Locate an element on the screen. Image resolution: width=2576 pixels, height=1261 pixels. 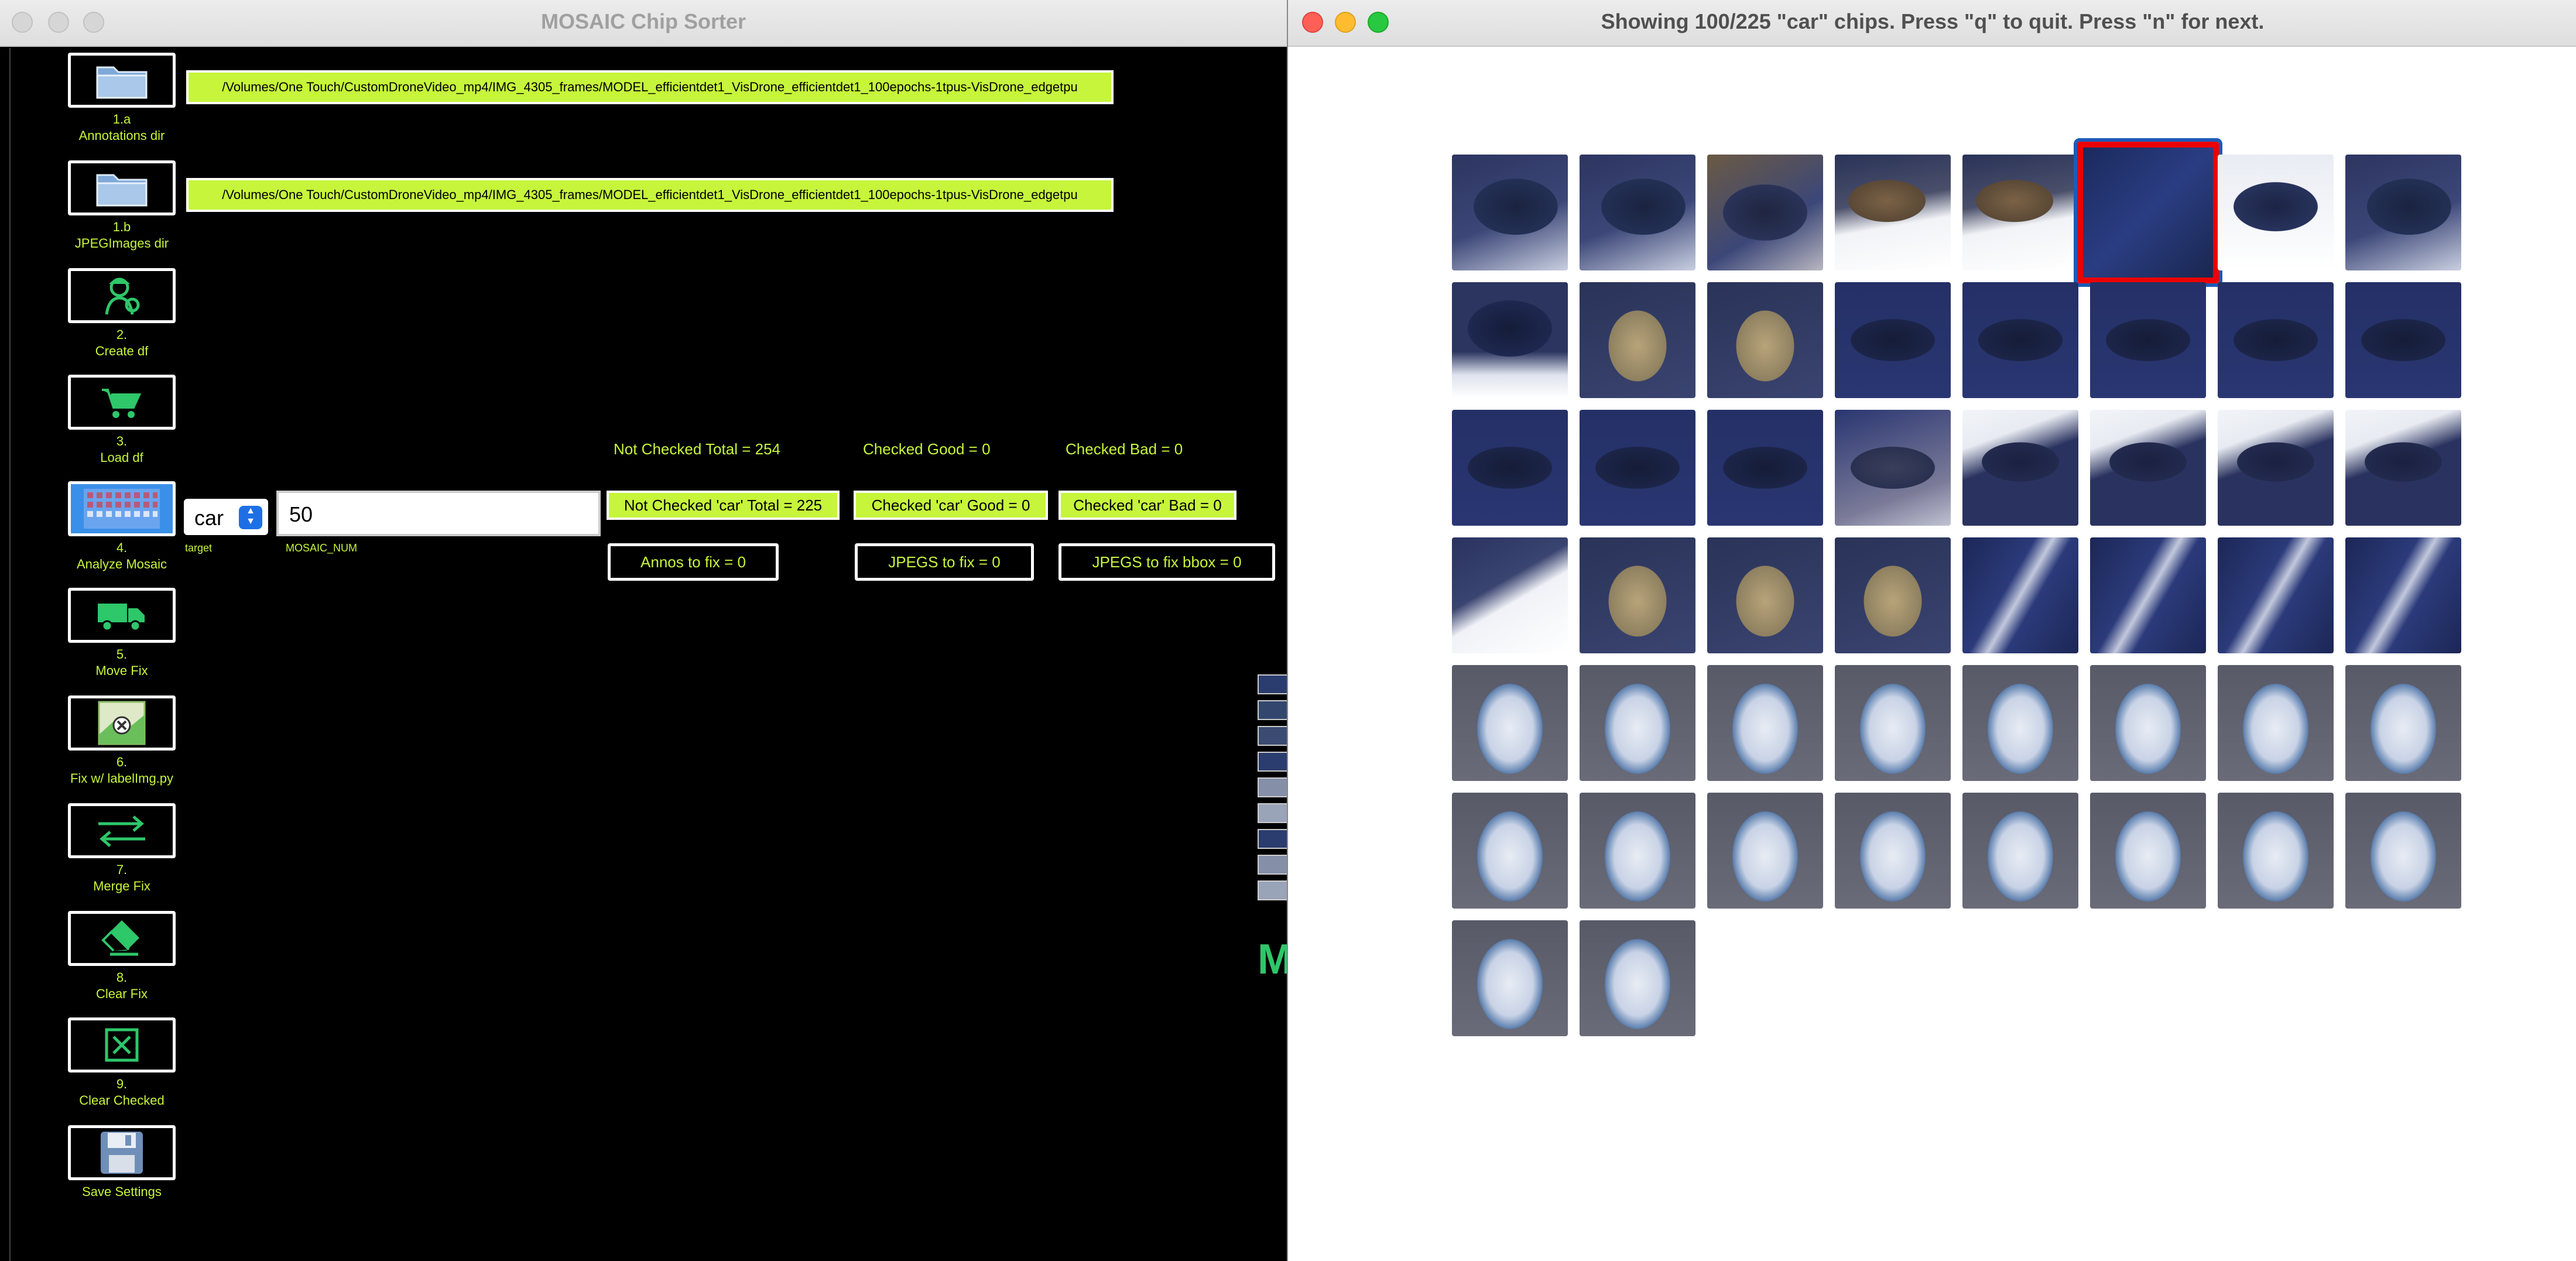
analyze-mosaic-label: 4. Analyze Mosaic is located at coordinates (121, 555).